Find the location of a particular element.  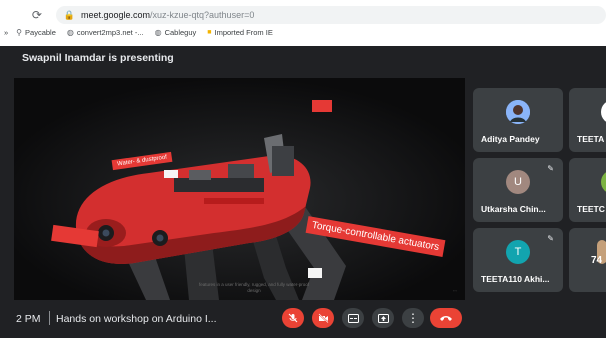

bookmark-item: ⚲ Paycable is located at coordinates (36, 32).